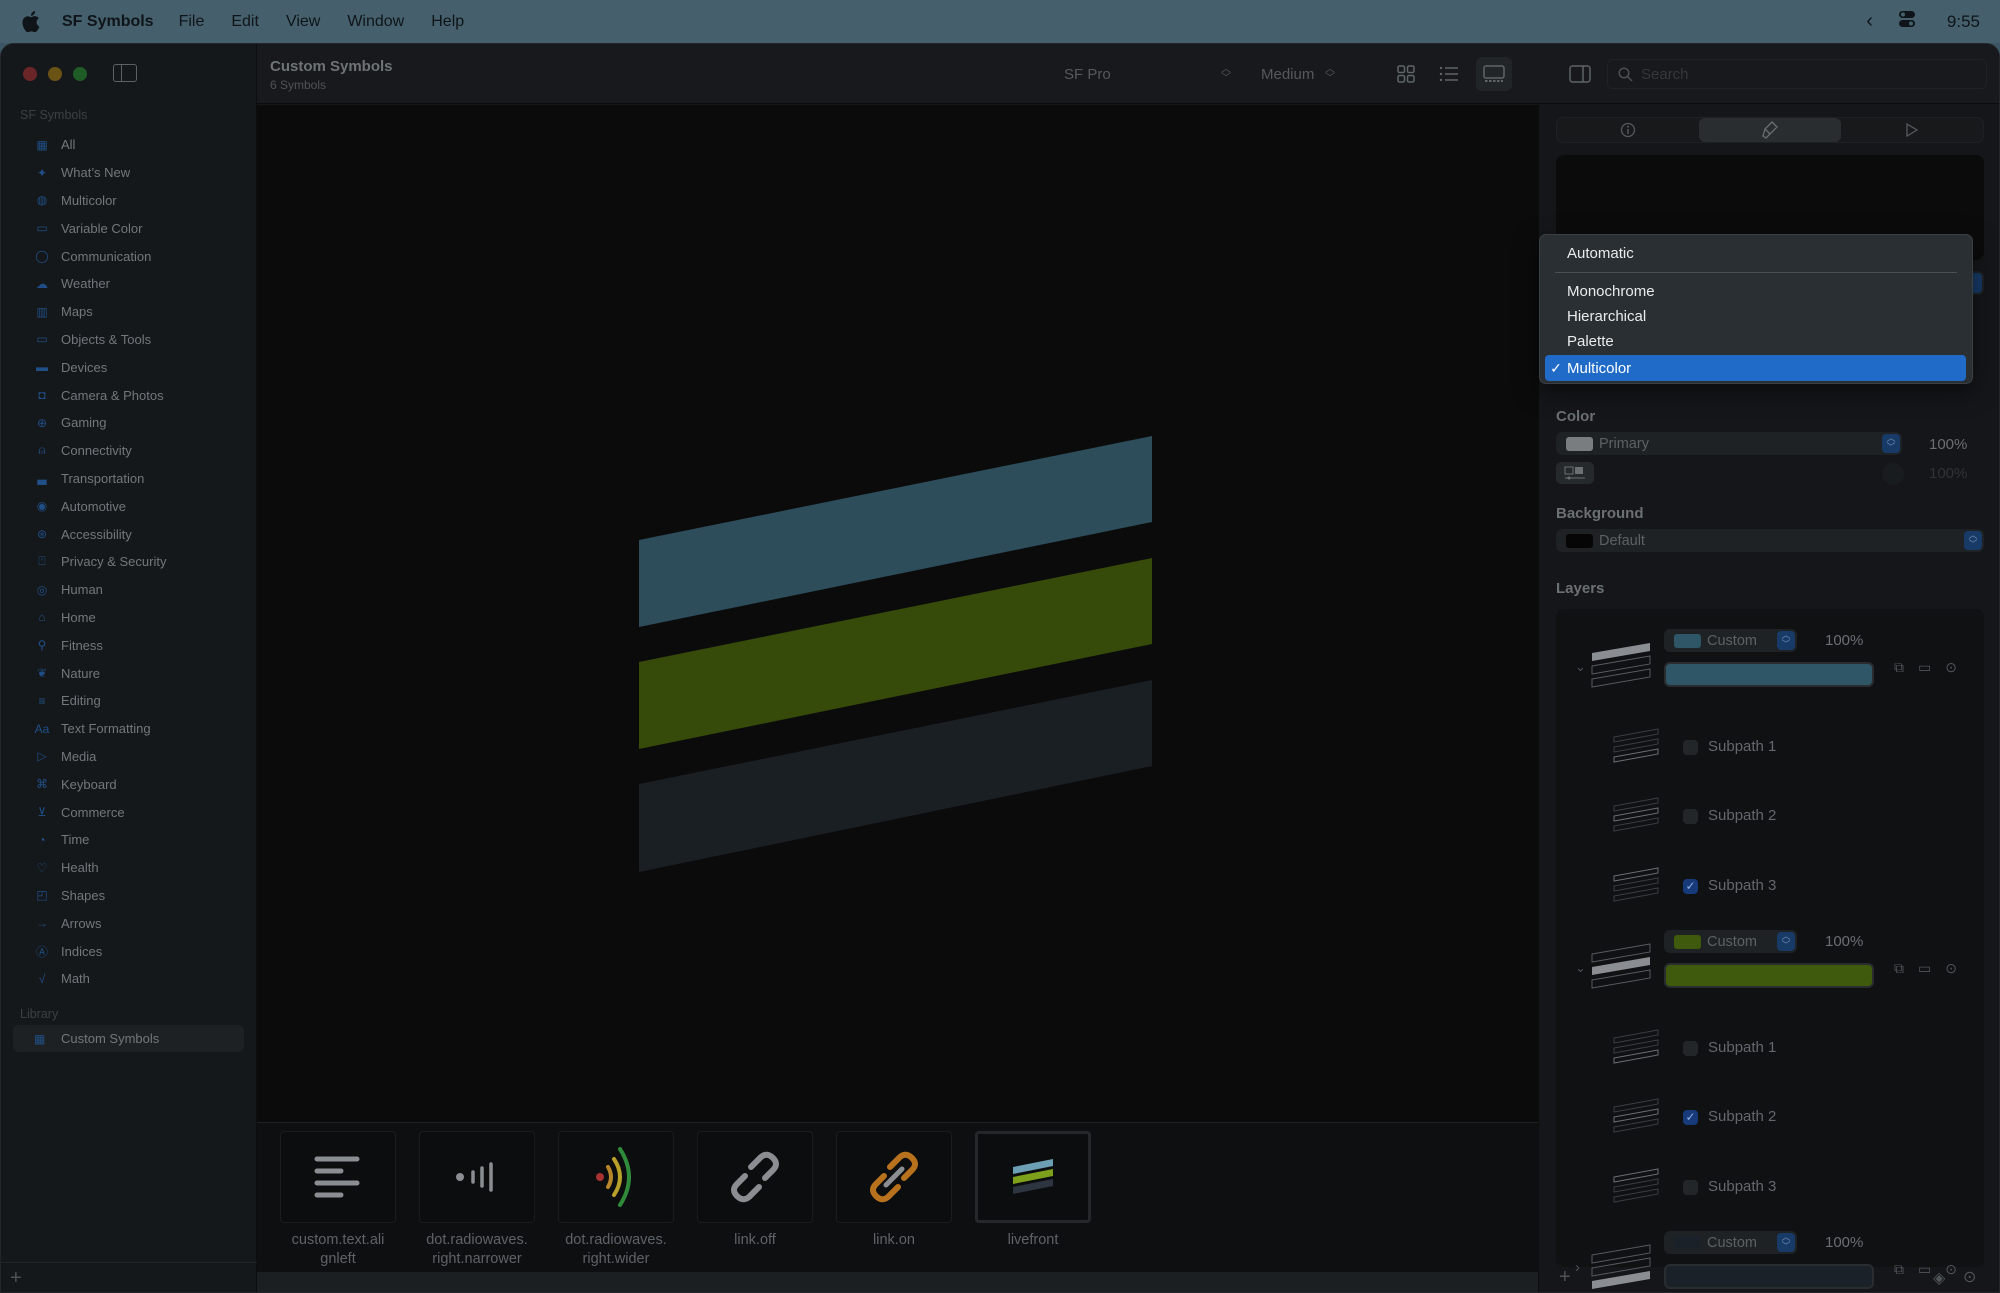 Image resolution: width=2000 pixels, height=1293 pixels. Describe the element at coordinates (125, 73) in the screenshot. I see `sidebar-toggle-icon` at that location.